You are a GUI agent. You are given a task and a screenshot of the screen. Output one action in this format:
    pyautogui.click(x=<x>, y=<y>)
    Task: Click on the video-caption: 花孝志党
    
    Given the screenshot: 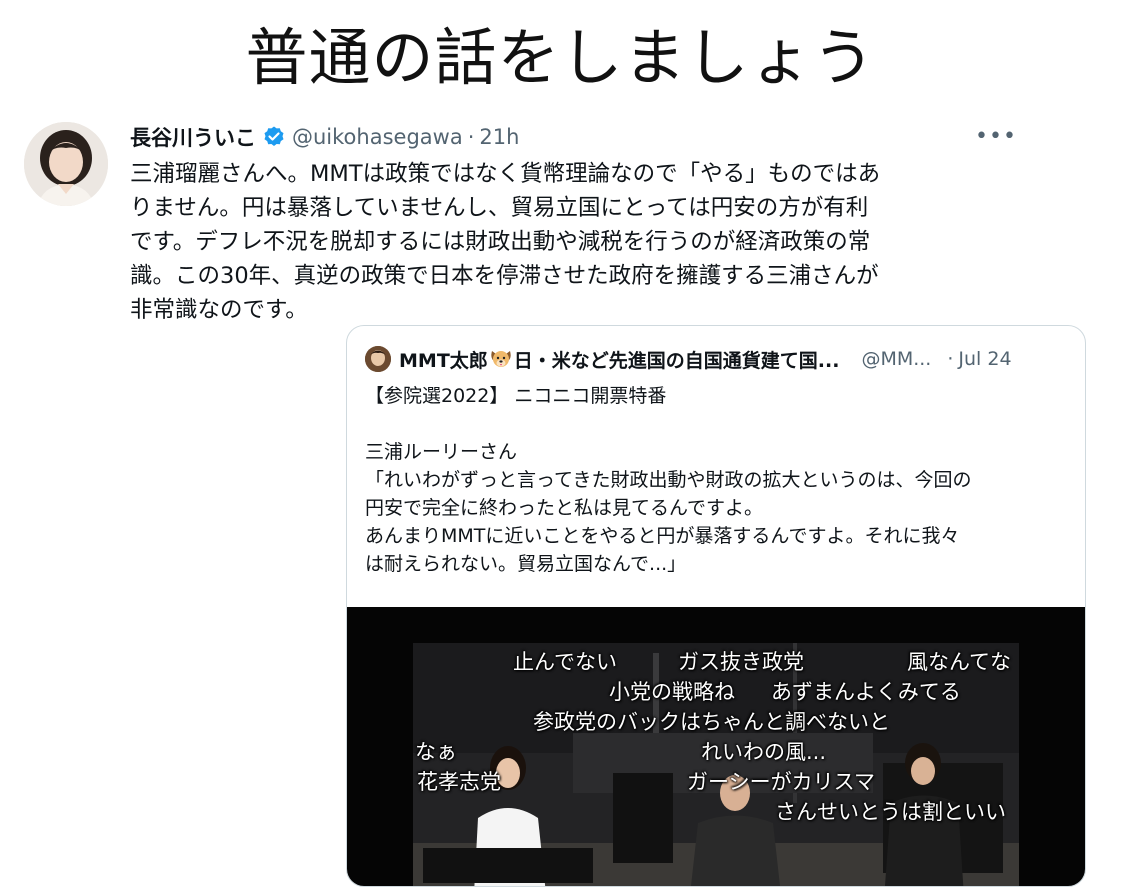 What is the action you would take?
    pyautogui.click(x=459, y=782)
    